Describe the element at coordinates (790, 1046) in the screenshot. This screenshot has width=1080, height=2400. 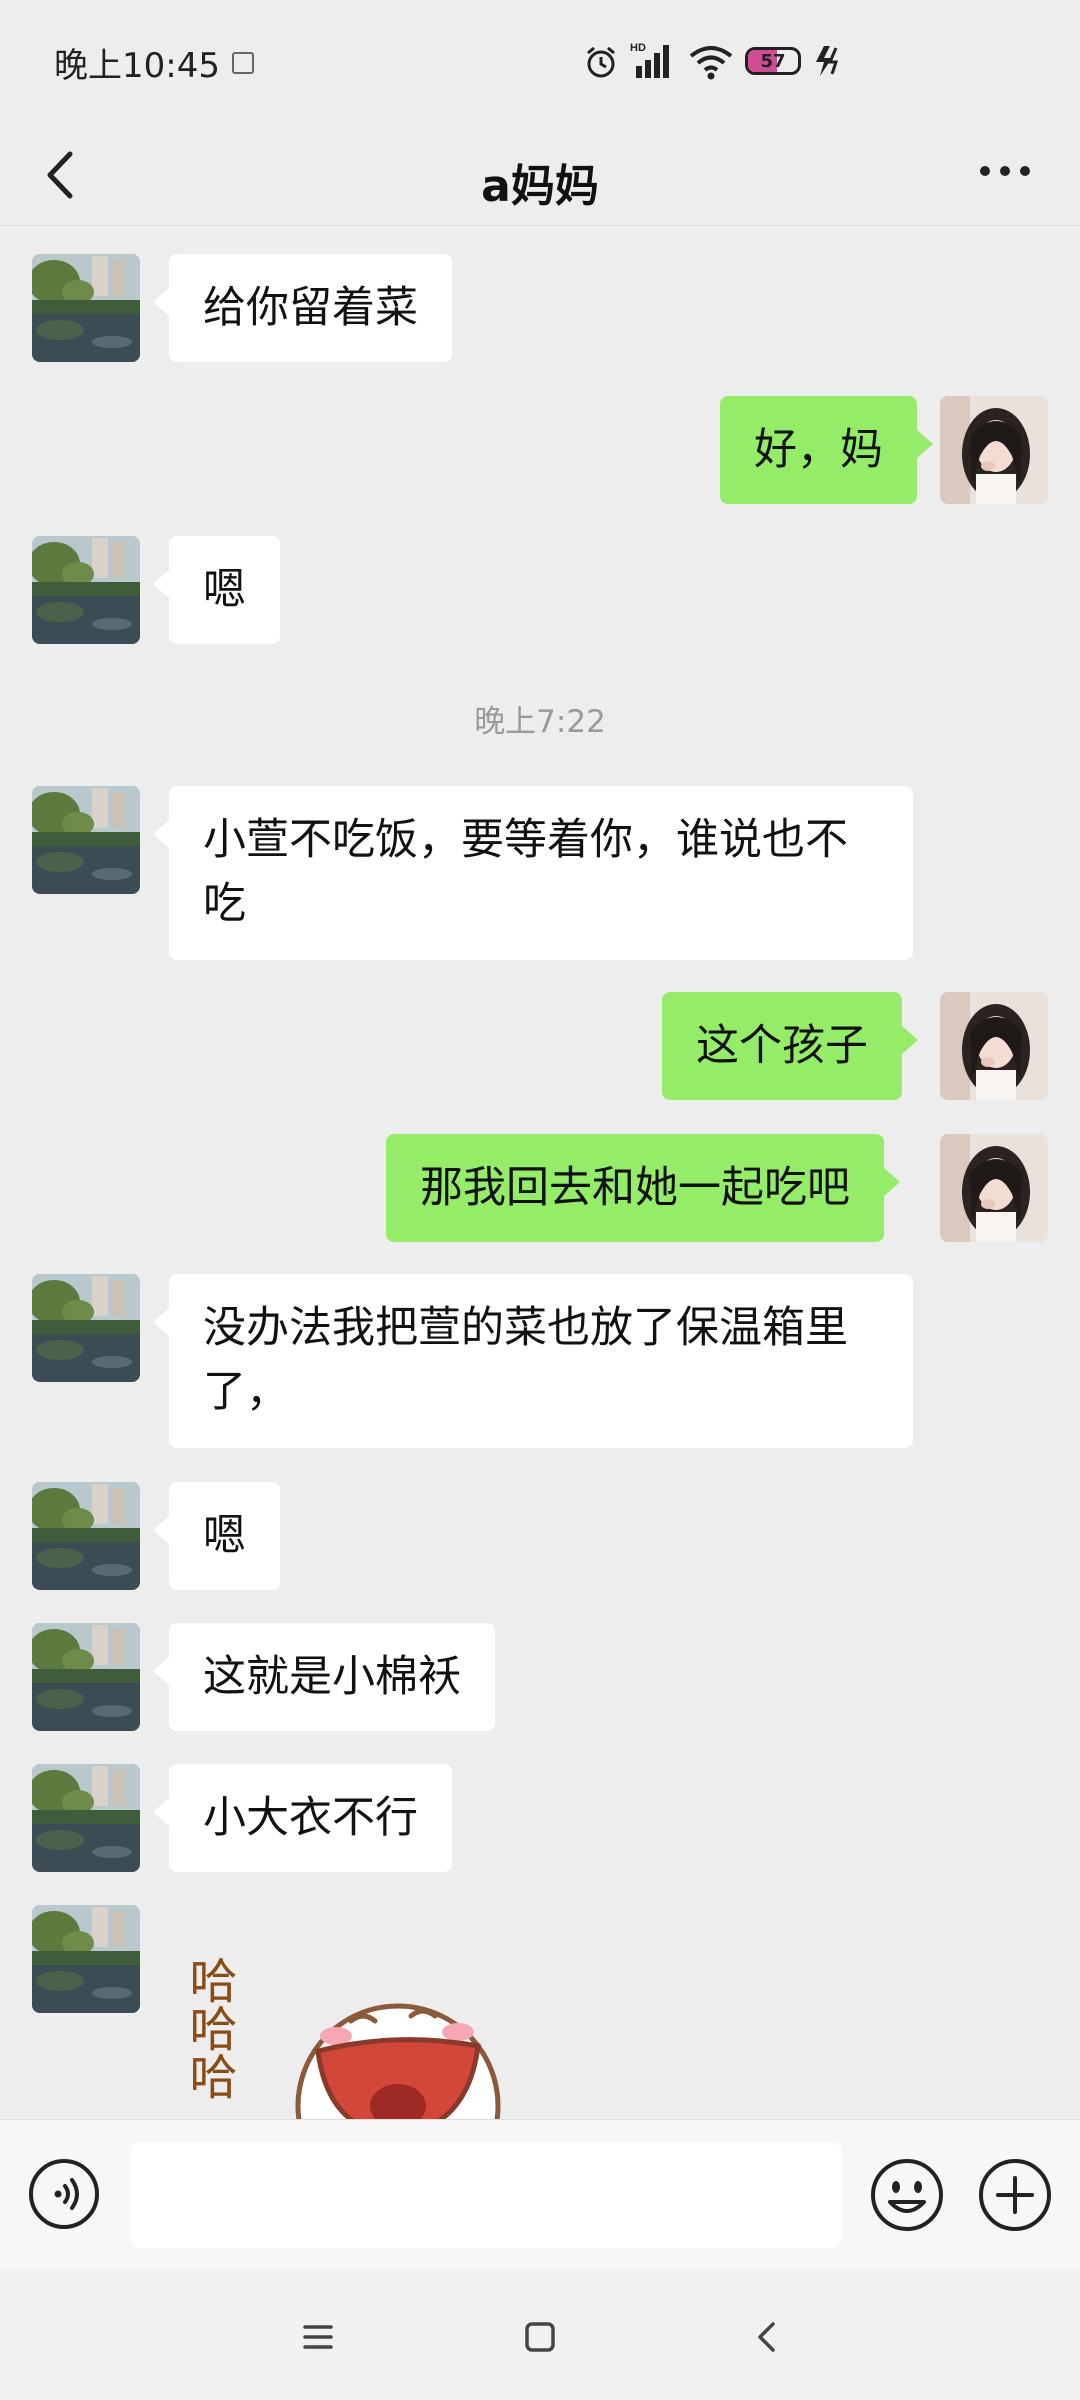
I see `message-bubble-outgoing: 这个孩子` at that location.